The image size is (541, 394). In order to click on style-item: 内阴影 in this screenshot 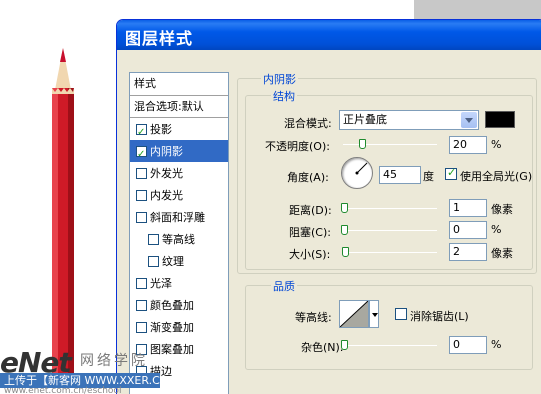, I will do `click(179, 152)`.